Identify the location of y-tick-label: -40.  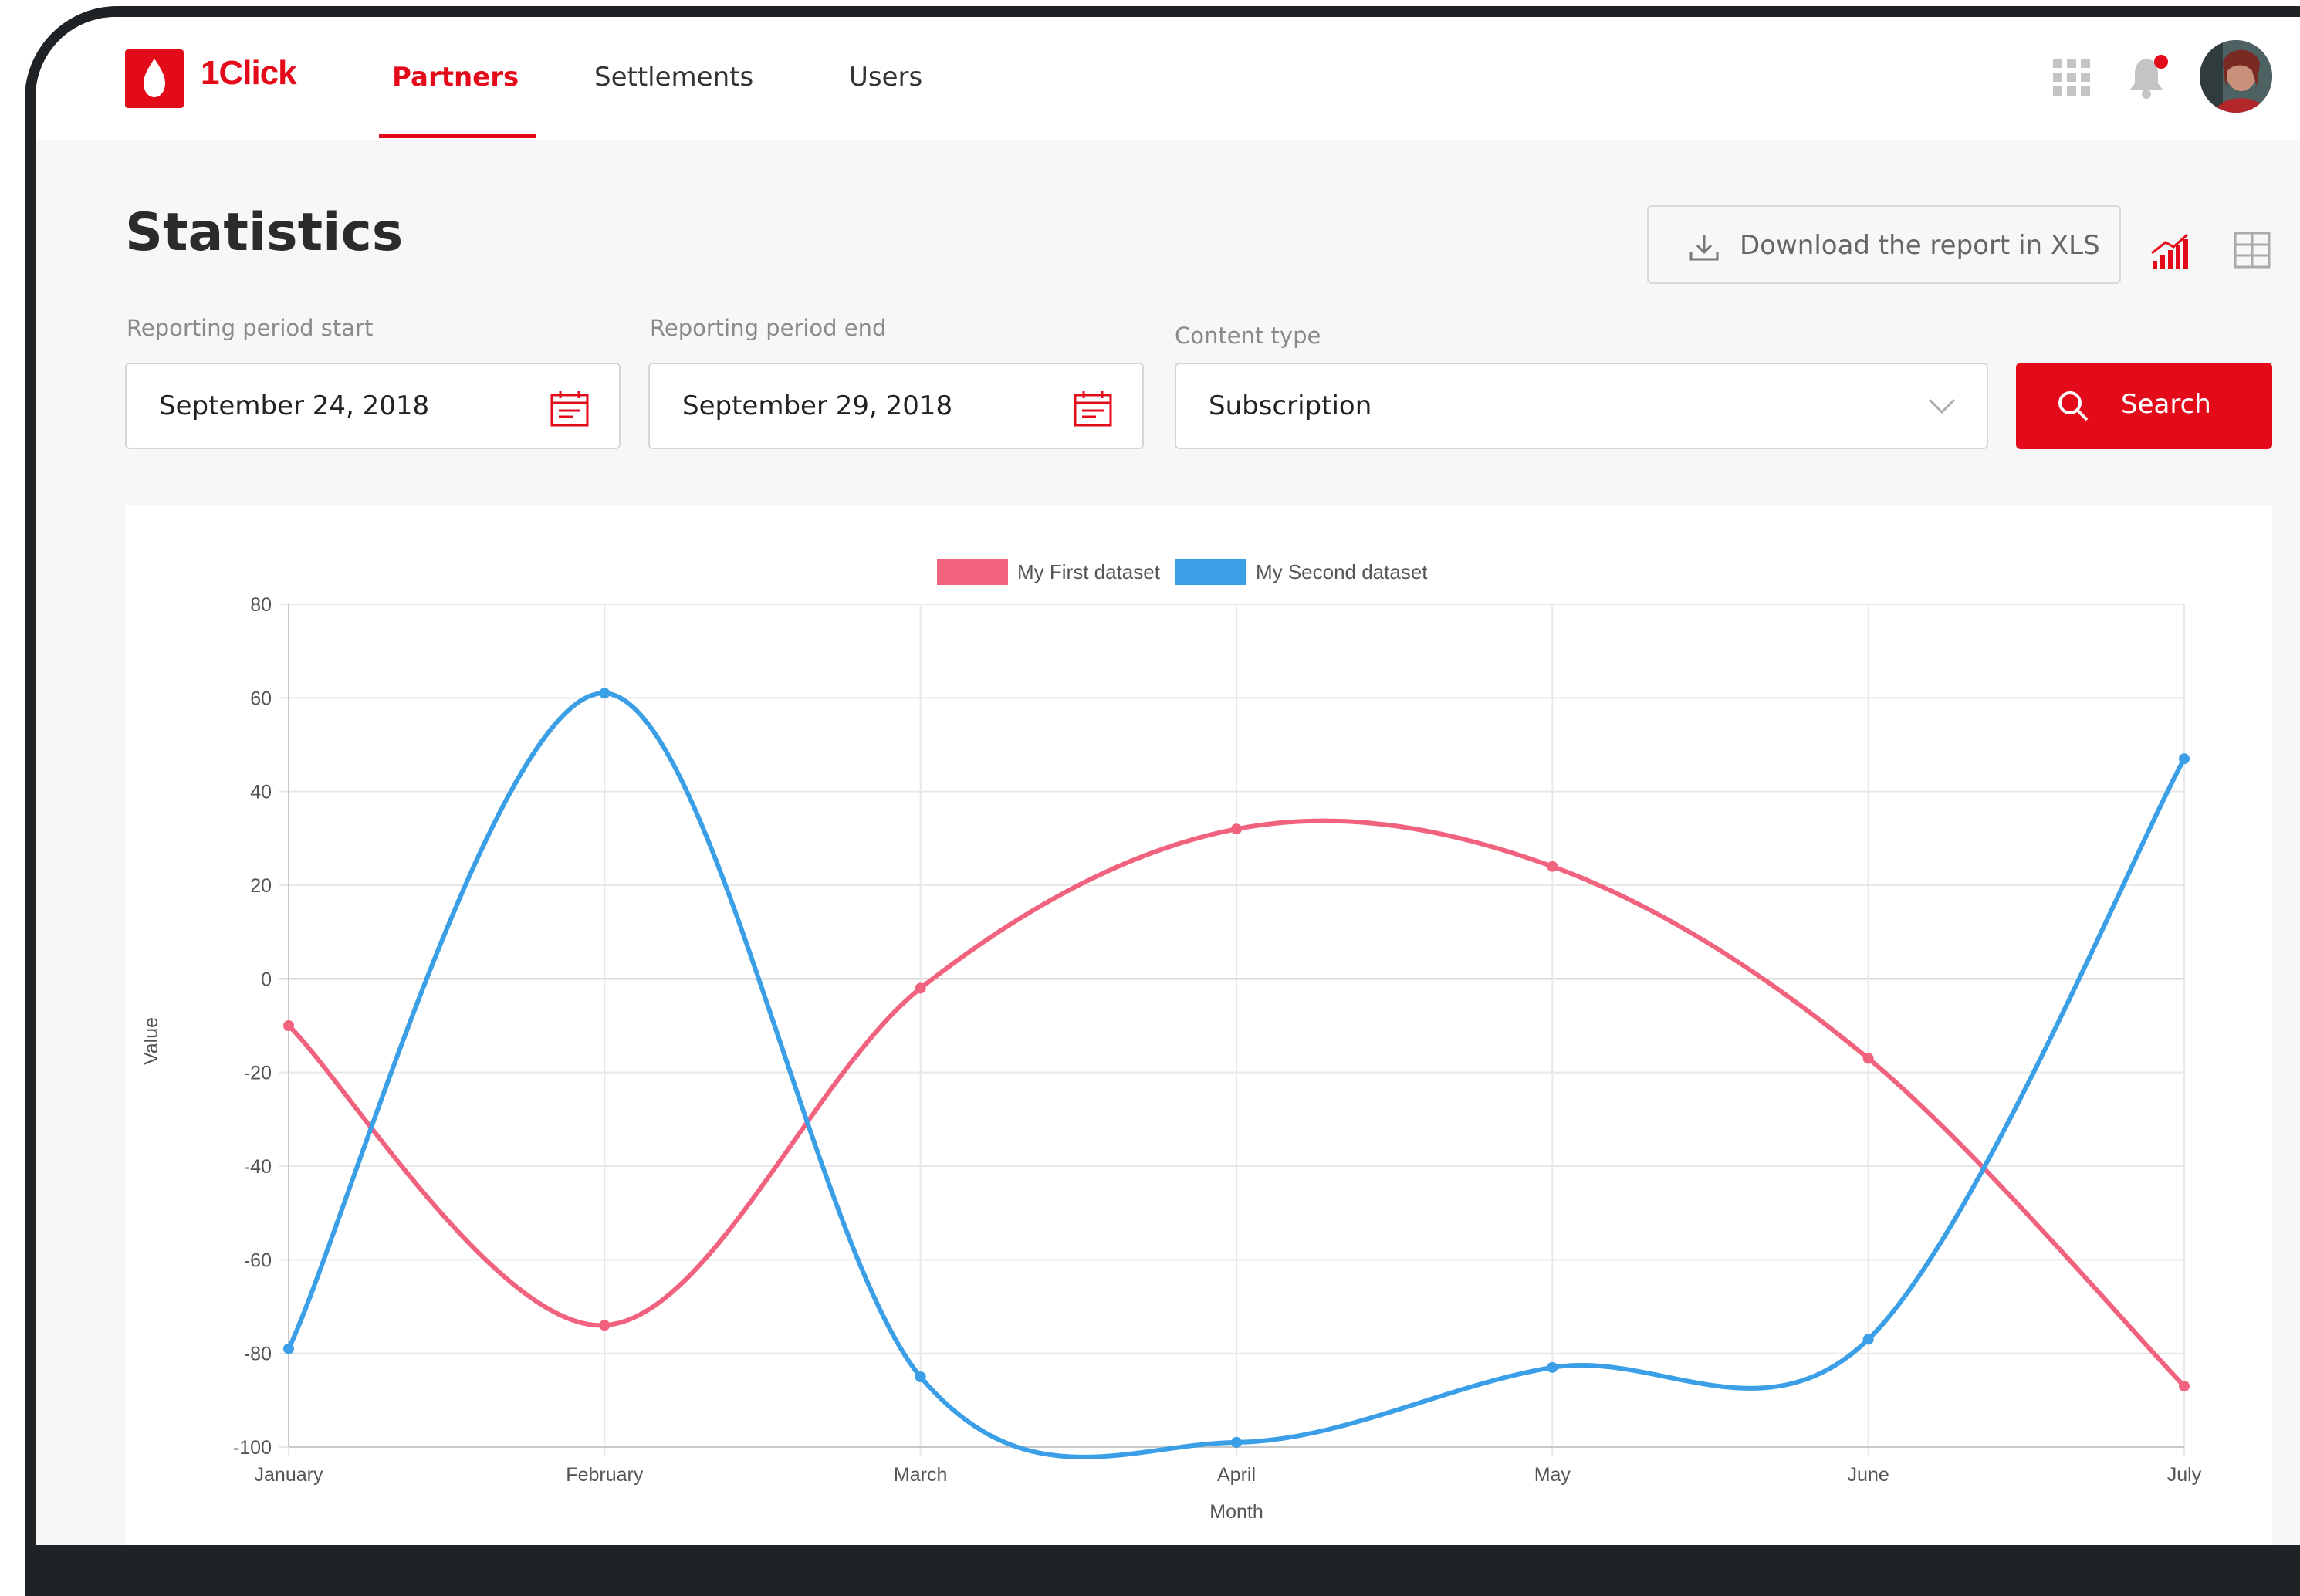
(258, 1167).